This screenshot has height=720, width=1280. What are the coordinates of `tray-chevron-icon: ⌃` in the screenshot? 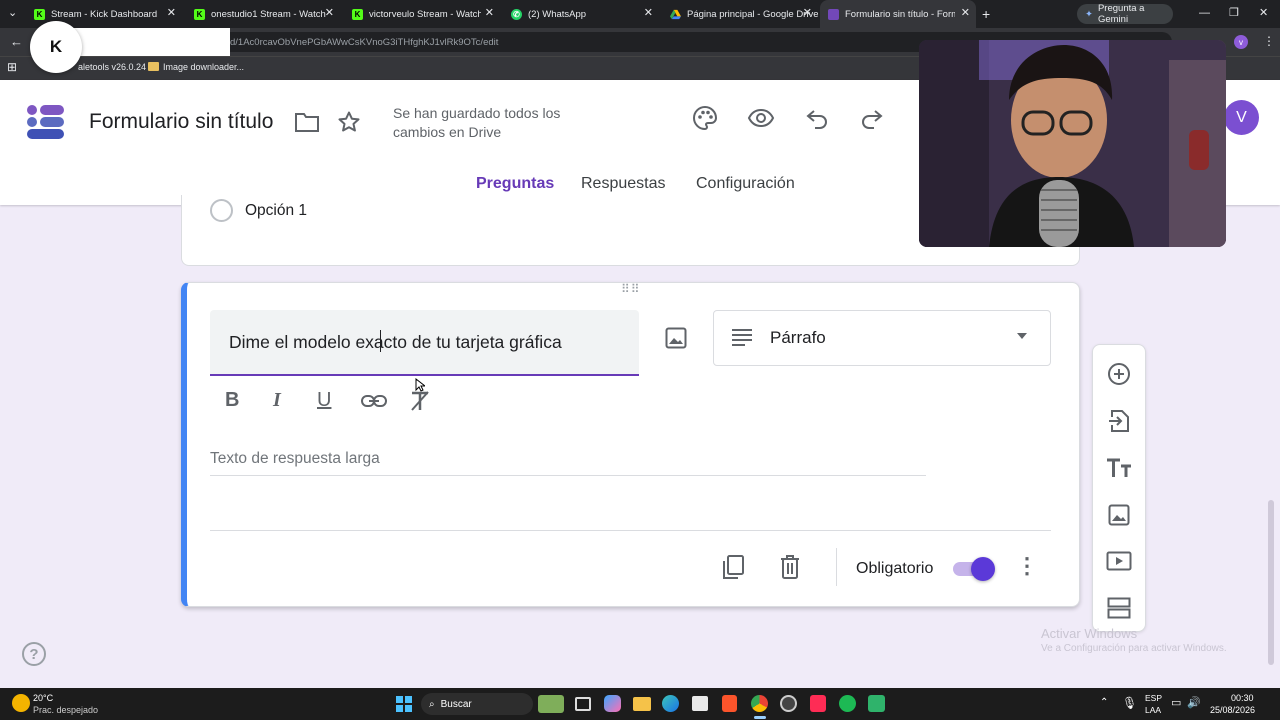 It's located at (1104, 702).